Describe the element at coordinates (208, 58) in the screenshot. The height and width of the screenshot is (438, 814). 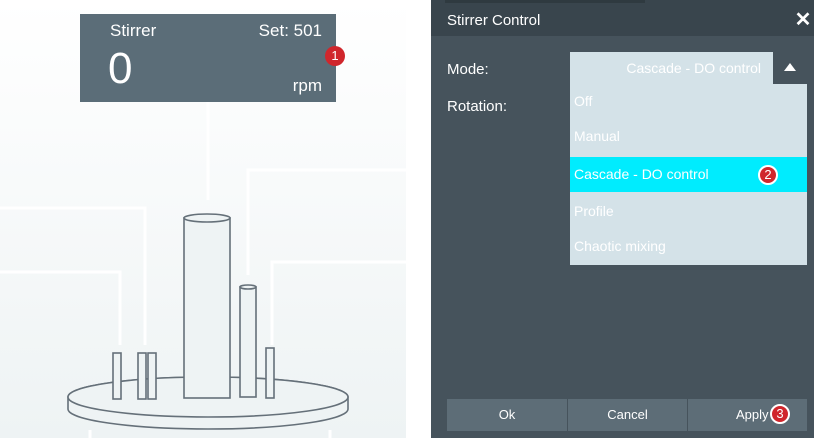
I see `stirrer-readout-card: Stirrer Set: 501 0 rpm` at that location.